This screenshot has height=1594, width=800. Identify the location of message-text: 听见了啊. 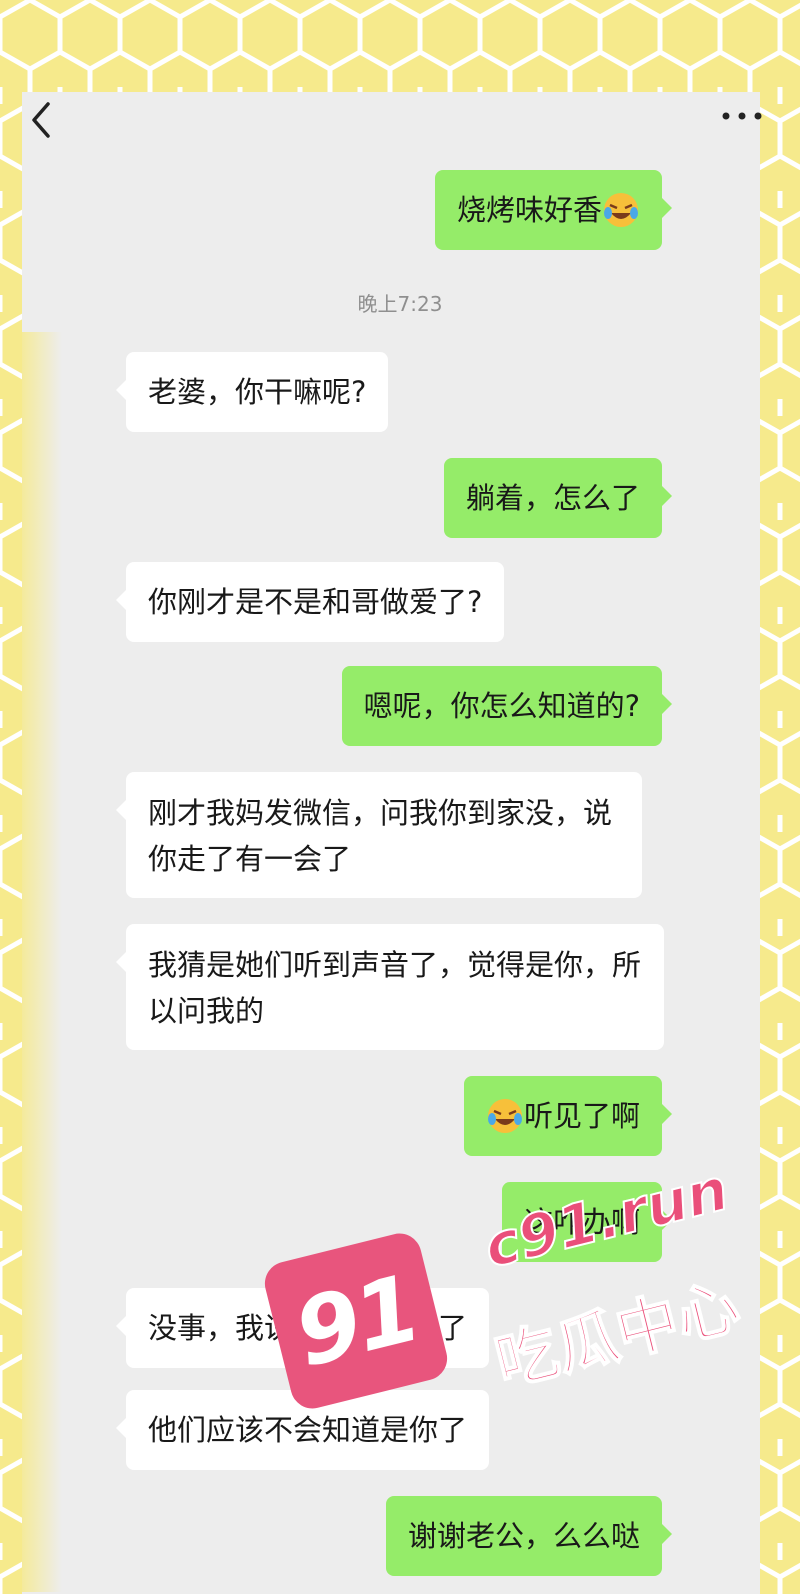
(581, 1116).